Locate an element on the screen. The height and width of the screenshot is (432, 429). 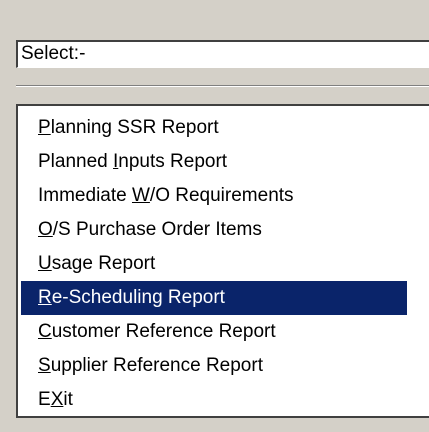
list-item-immediate-wo-requirements: Immediate W/O Requirements is located at coordinates (223, 196).